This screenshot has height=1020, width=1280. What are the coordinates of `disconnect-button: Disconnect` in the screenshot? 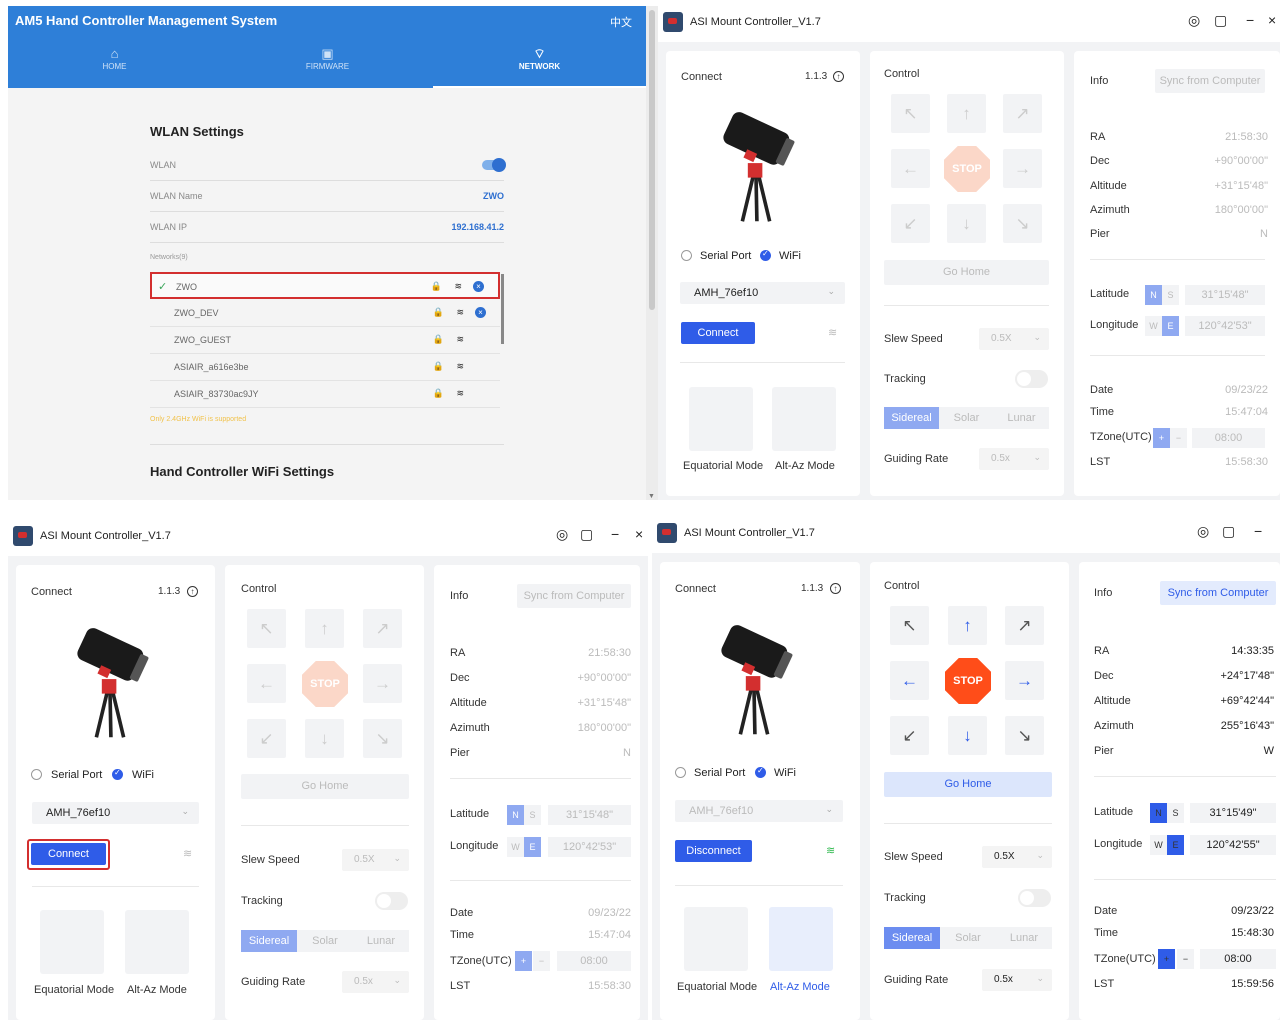 It's located at (713, 851).